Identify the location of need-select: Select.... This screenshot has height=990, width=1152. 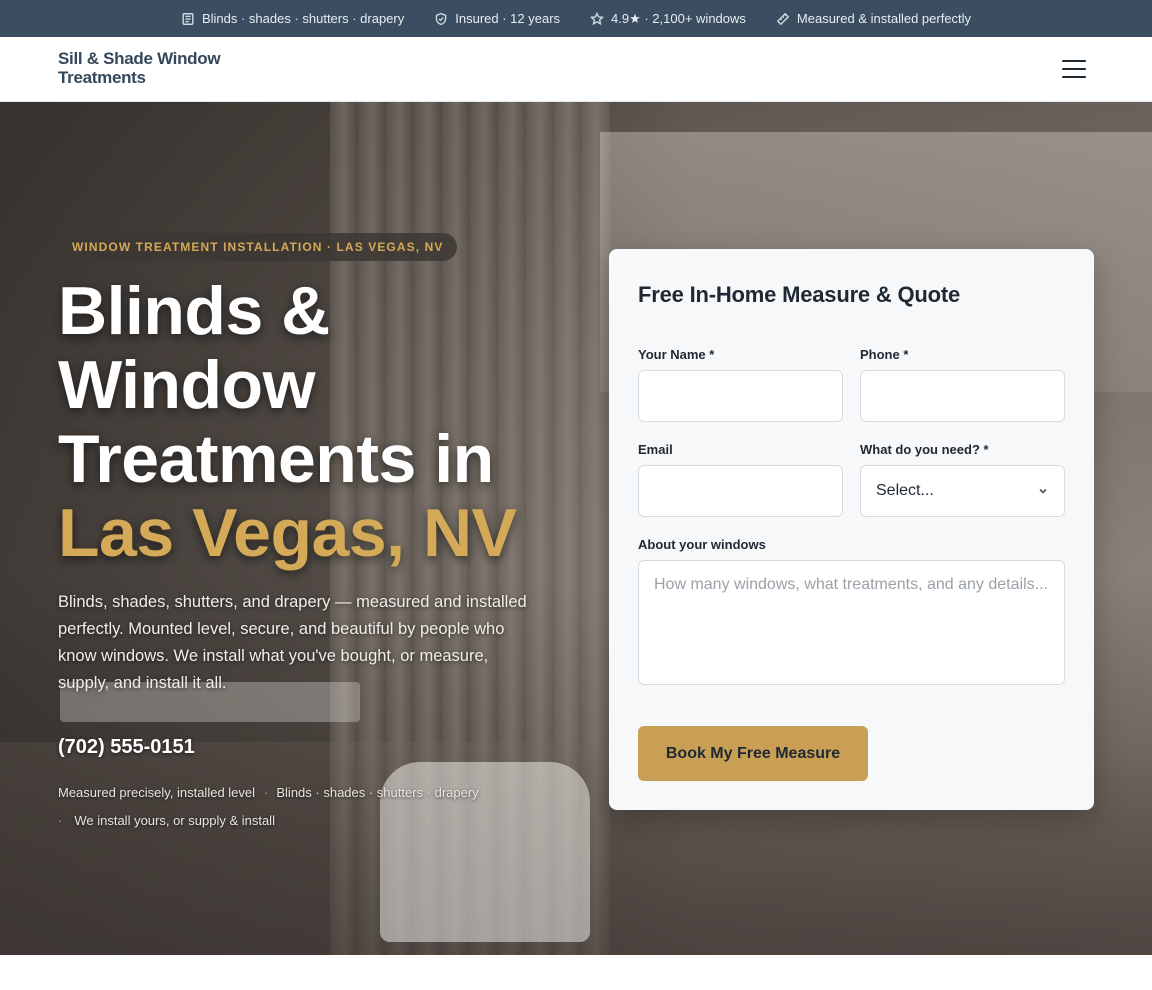
(962, 491).